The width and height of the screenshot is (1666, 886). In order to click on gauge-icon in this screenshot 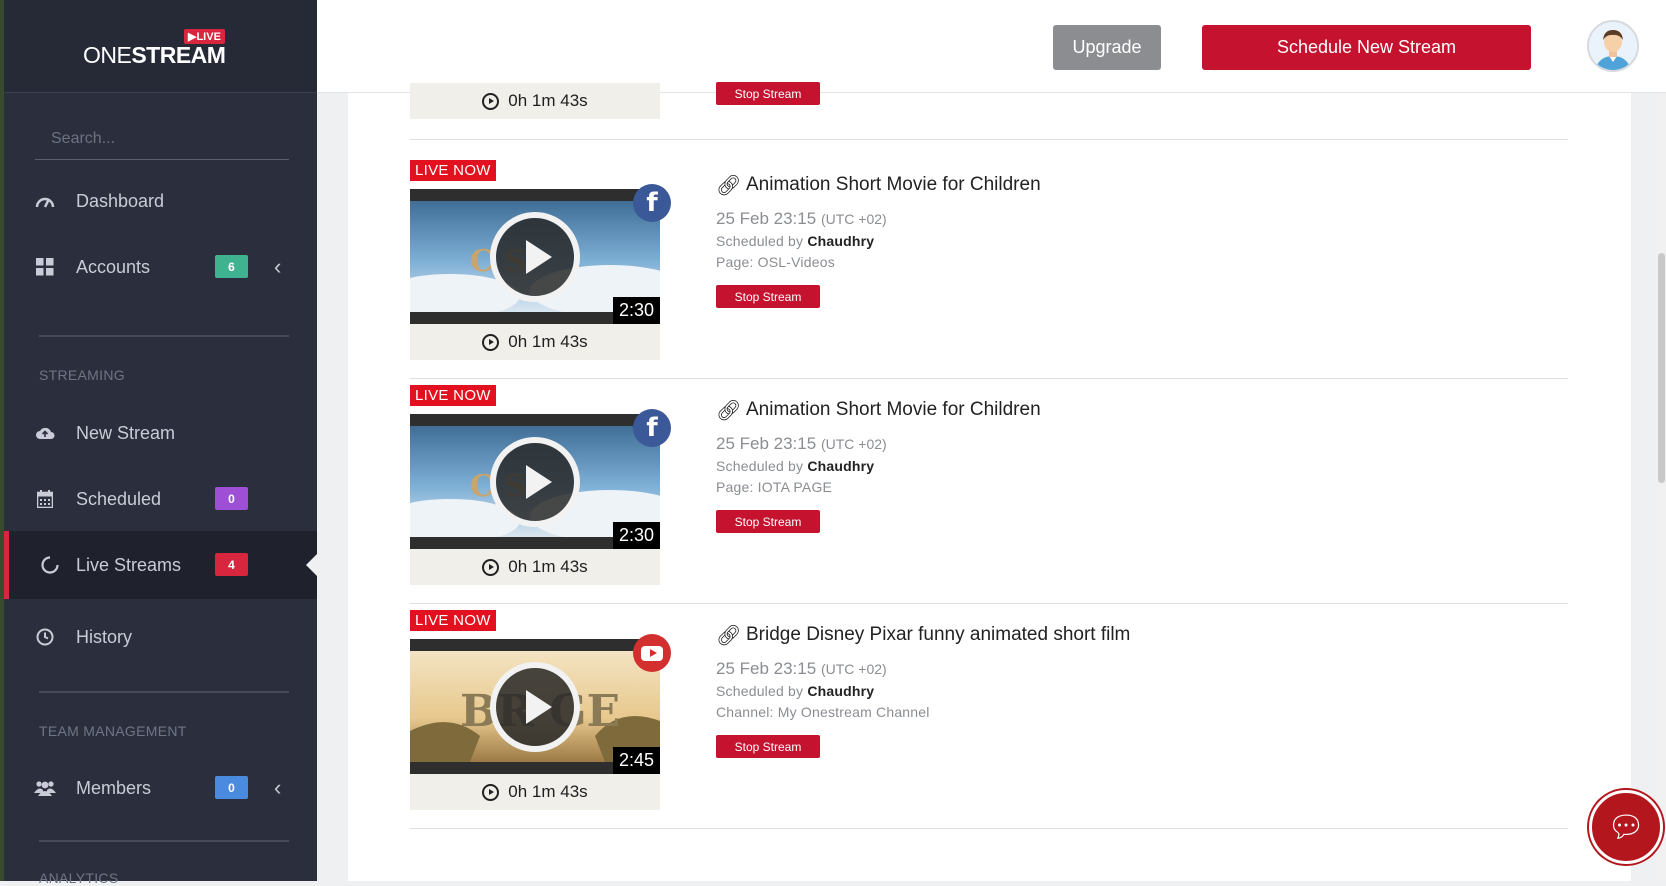, I will do `click(45, 201)`.